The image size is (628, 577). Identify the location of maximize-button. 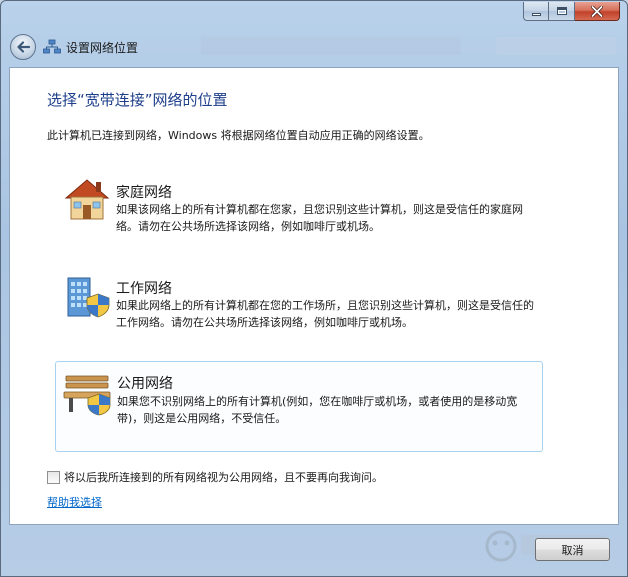
(562, 11).